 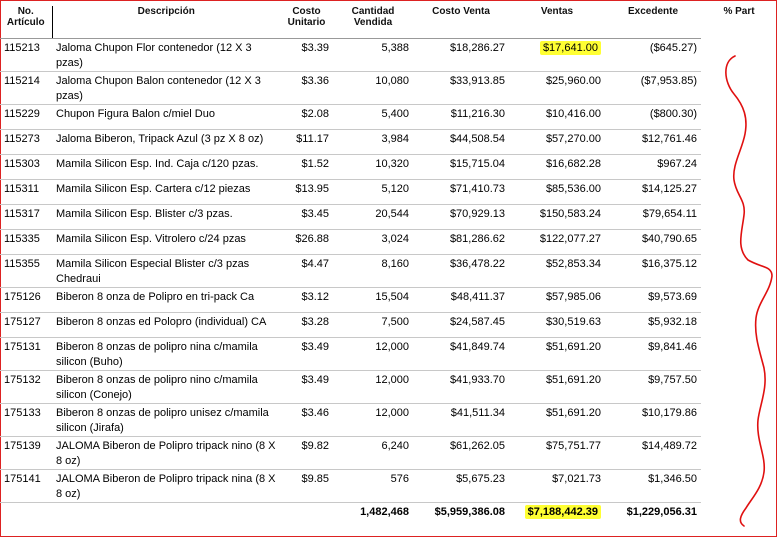 What do you see at coordinates (557, 242) in the screenshot?
I see `sales-amount: $122,077.27` at bounding box center [557, 242].